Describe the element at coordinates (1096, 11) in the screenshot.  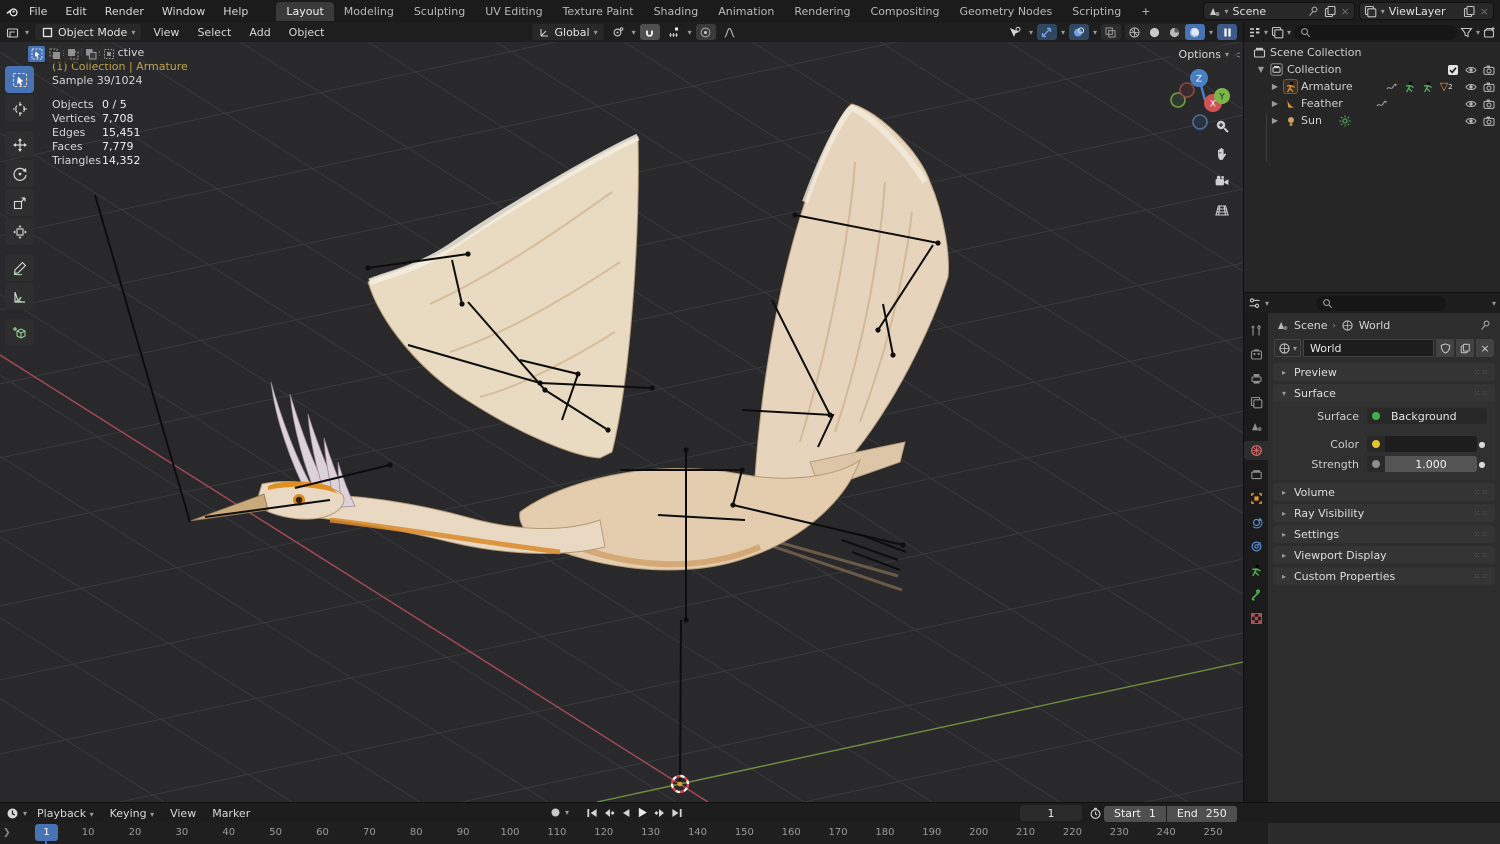
I see `tab-scripting: Scripting` at that location.